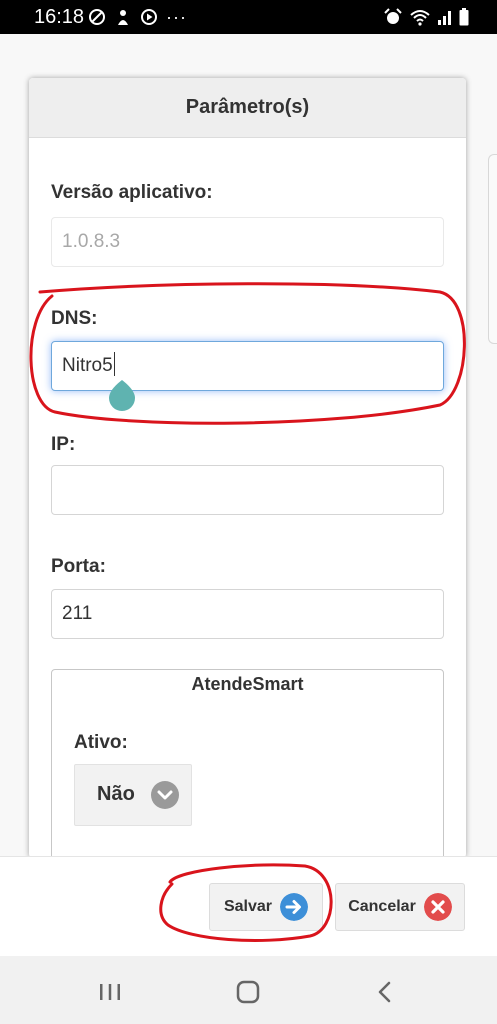 This screenshot has width=497, height=1024. I want to click on versao-label: Versão aplicativo:, so click(132, 192).